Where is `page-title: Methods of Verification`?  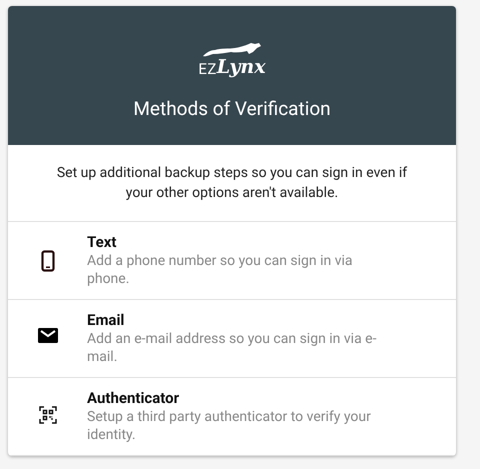 page-title: Methods of Verification is located at coordinates (232, 109).